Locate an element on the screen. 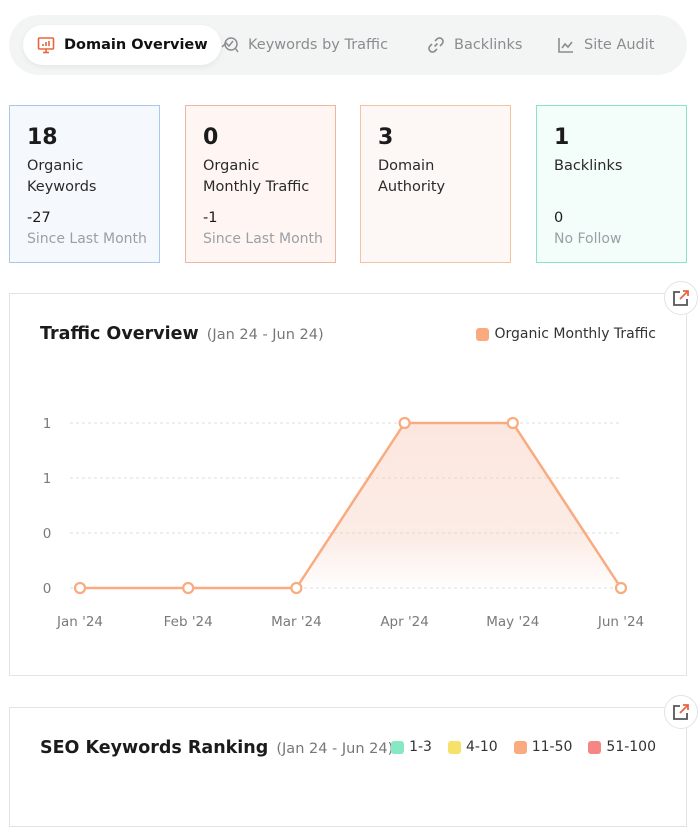 The width and height of the screenshot is (699, 827). stat-label: Domain Authority is located at coordinates (435, 177).